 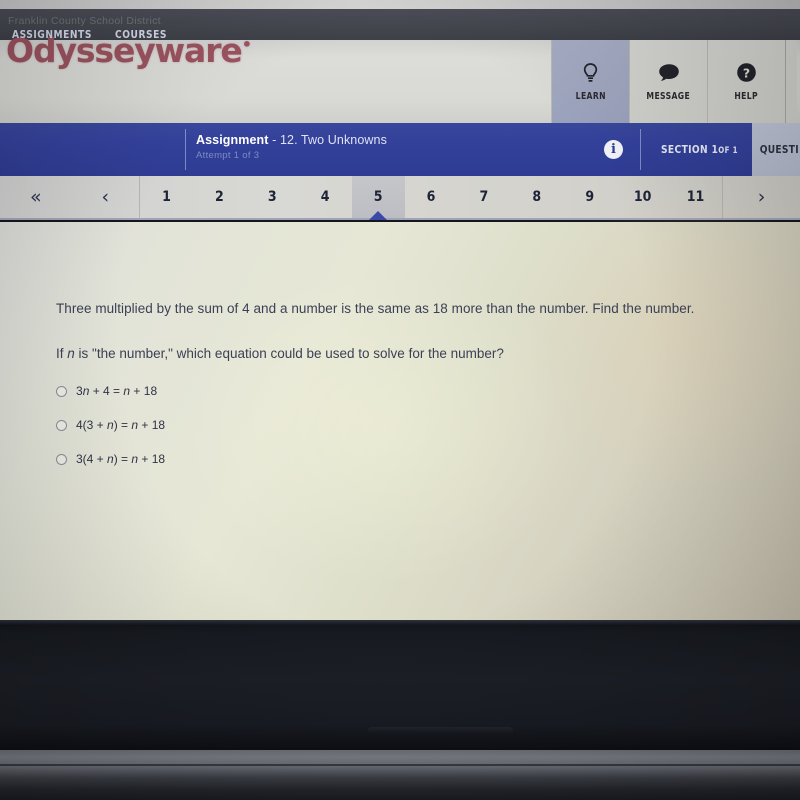 I want to click on pager-page-3: 3, so click(x=272, y=197).